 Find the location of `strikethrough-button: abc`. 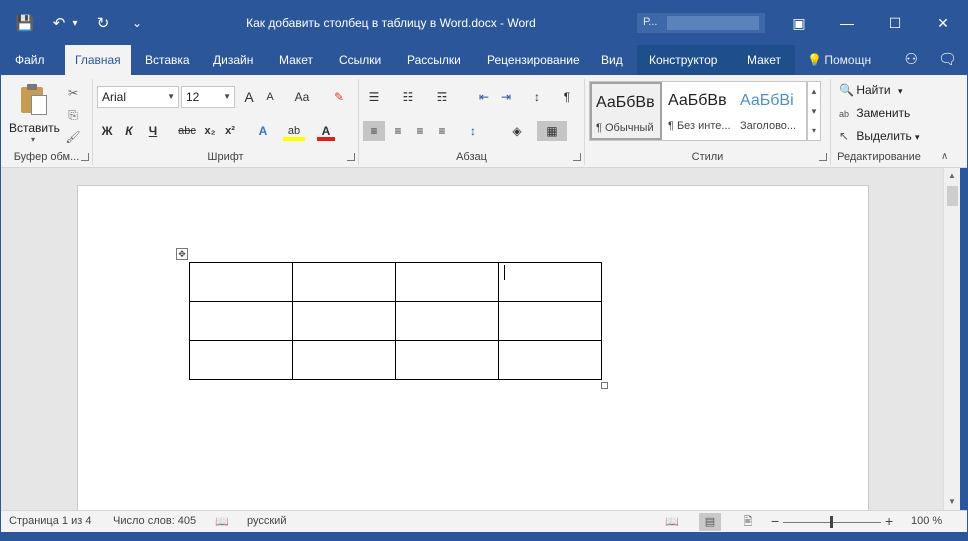

strikethrough-button: abc is located at coordinates (187, 131).